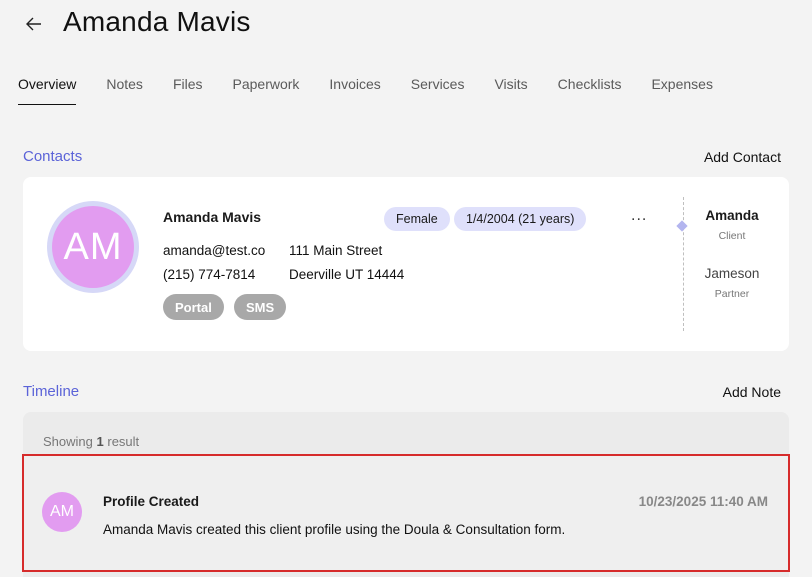 This screenshot has width=812, height=577. Describe the element at coordinates (47, 90) in the screenshot. I see `tab-overview: Overview` at that location.